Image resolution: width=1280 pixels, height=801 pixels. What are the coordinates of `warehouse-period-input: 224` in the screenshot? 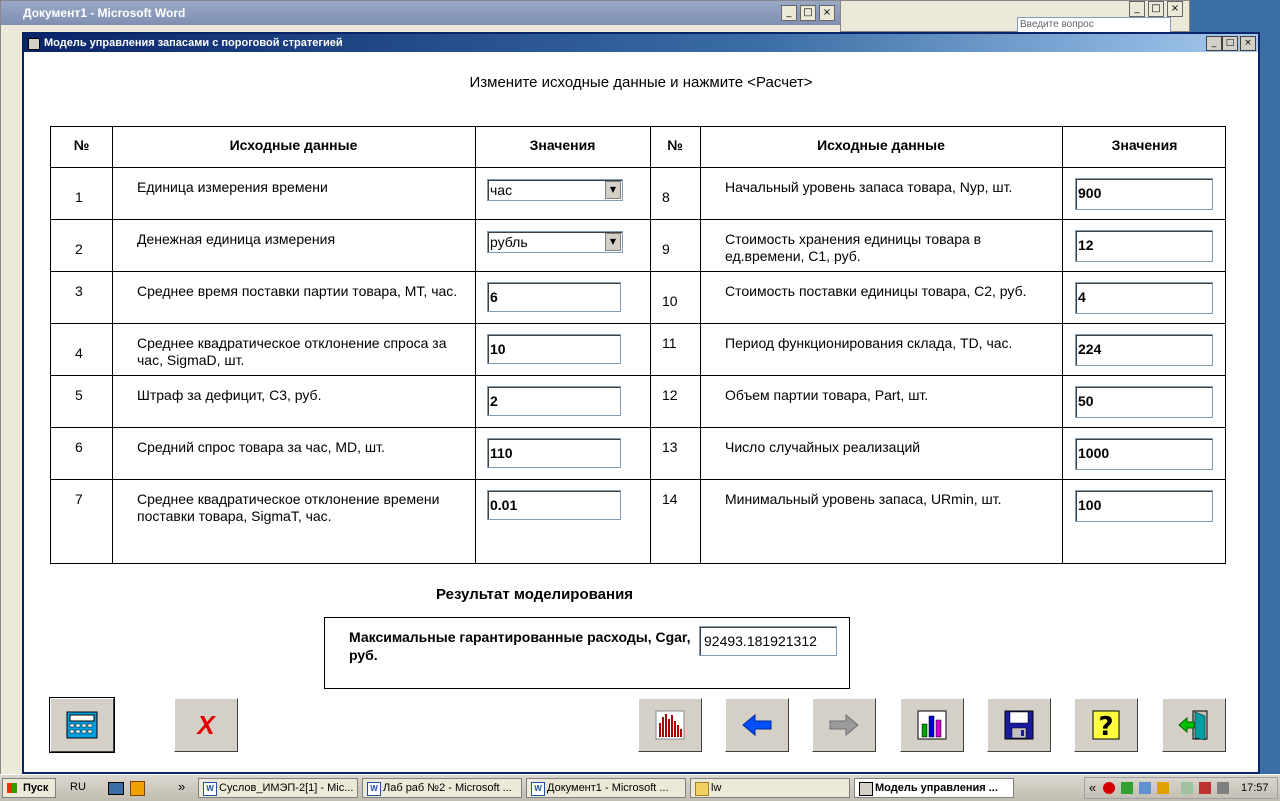 It's located at (1144, 350).